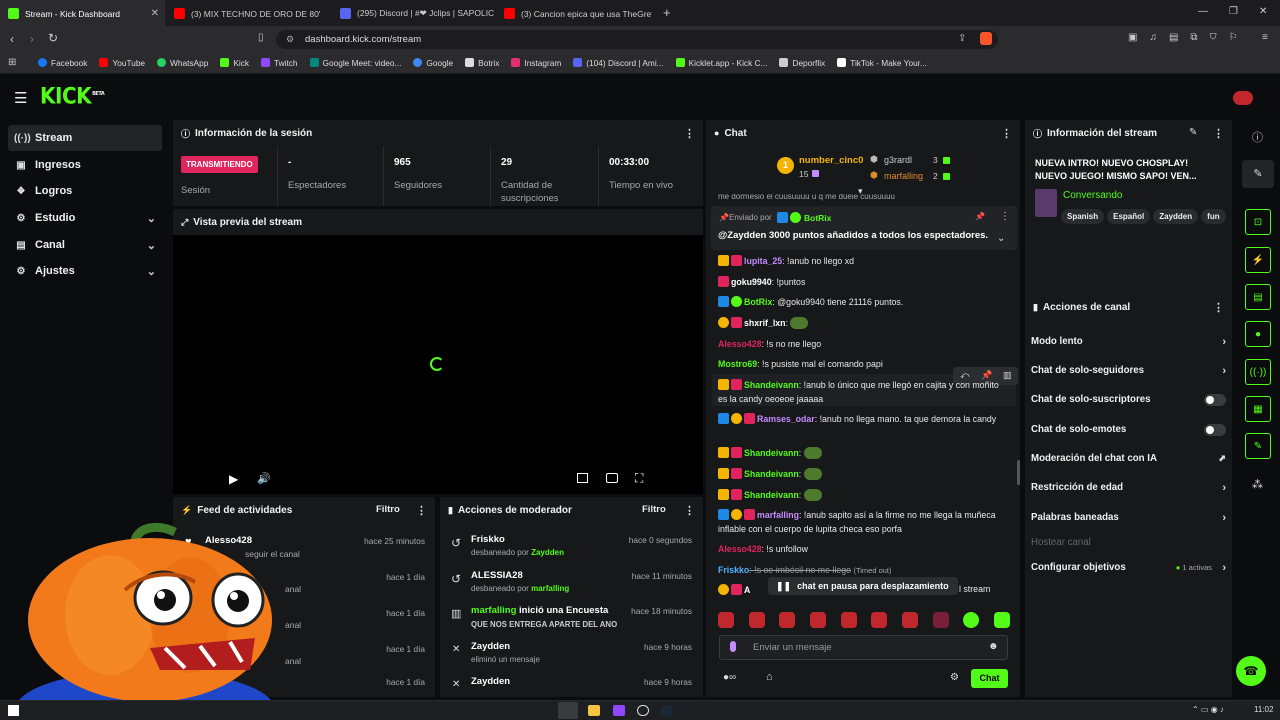 The height and width of the screenshot is (720, 1280). Describe the element at coordinates (786, 419) in the screenshot. I see `chat-username: Ramses_odar` at that location.